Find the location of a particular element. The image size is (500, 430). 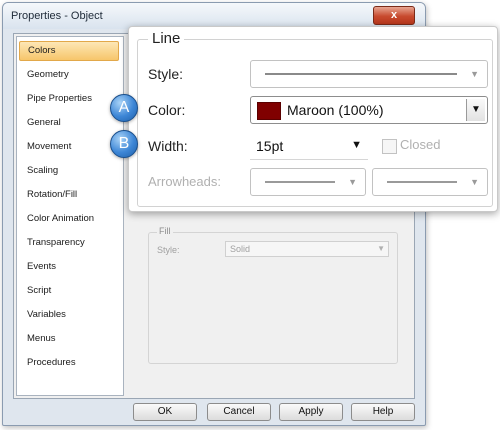

window-title: Properties - Object is located at coordinates (57, 16).